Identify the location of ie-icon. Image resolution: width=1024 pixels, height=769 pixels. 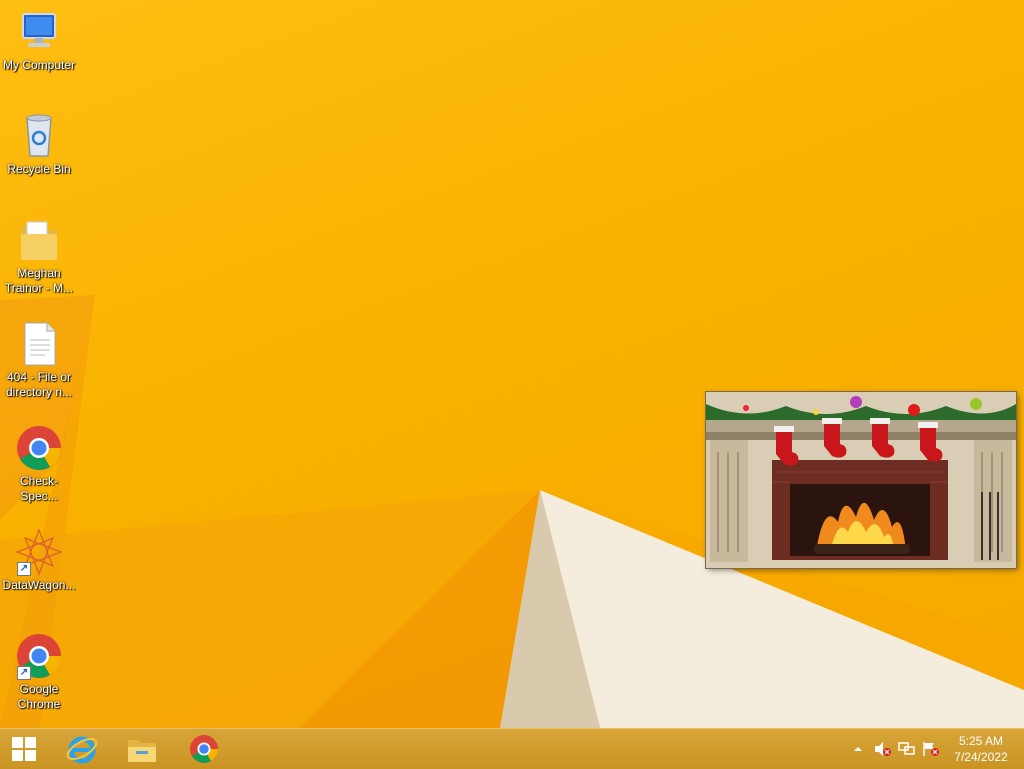
(82, 750).